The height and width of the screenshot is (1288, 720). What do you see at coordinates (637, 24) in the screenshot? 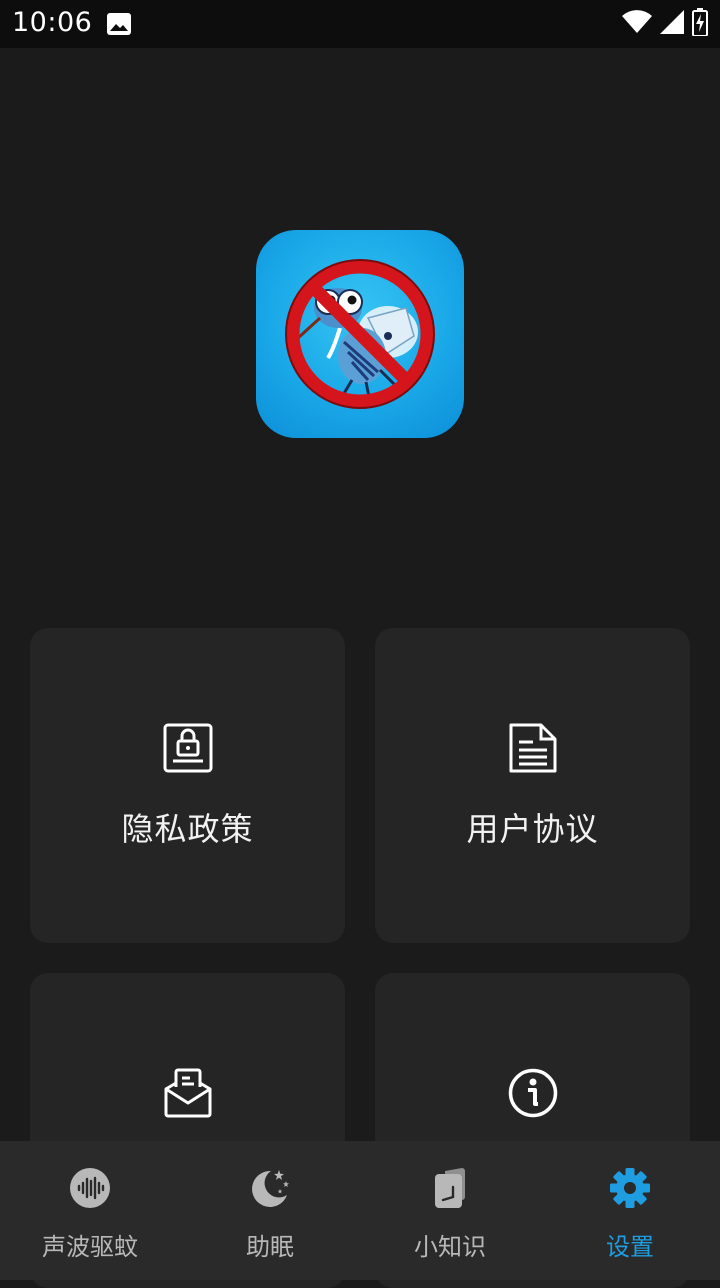
I see `wifi-icon` at bounding box center [637, 24].